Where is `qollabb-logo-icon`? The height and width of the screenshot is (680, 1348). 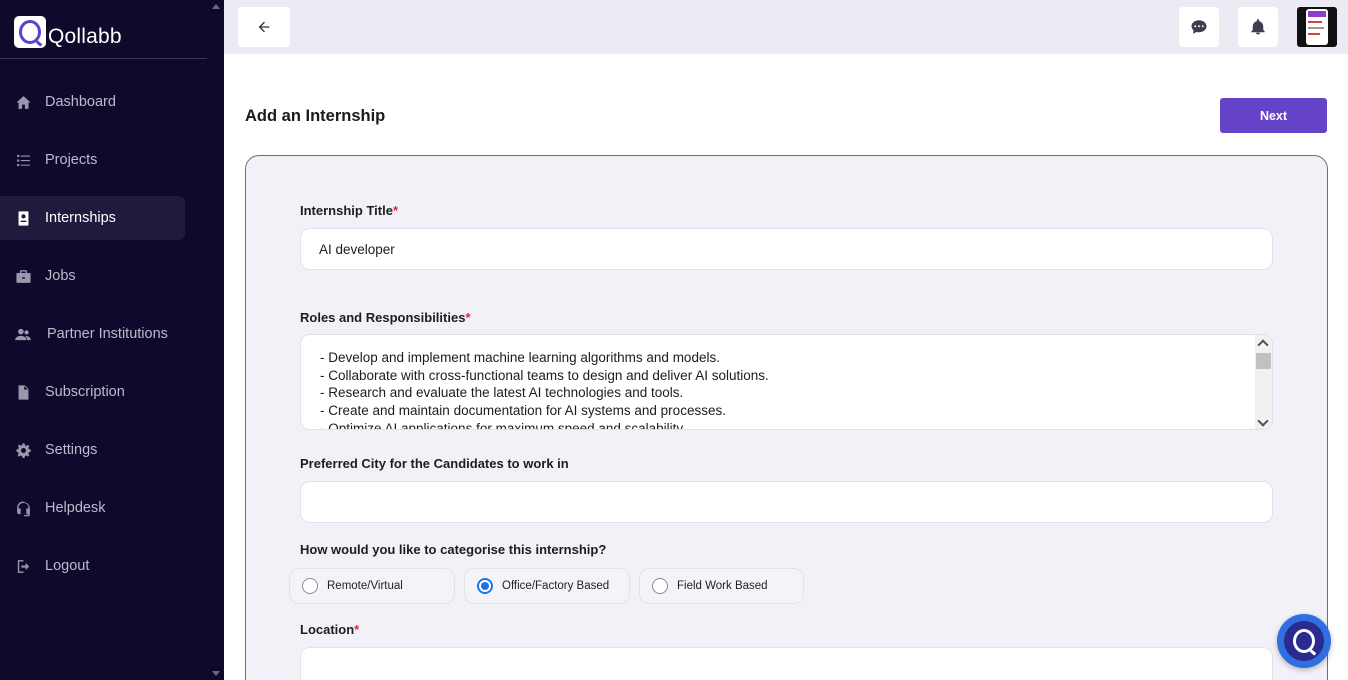 qollabb-logo-icon is located at coordinates (30, 32).